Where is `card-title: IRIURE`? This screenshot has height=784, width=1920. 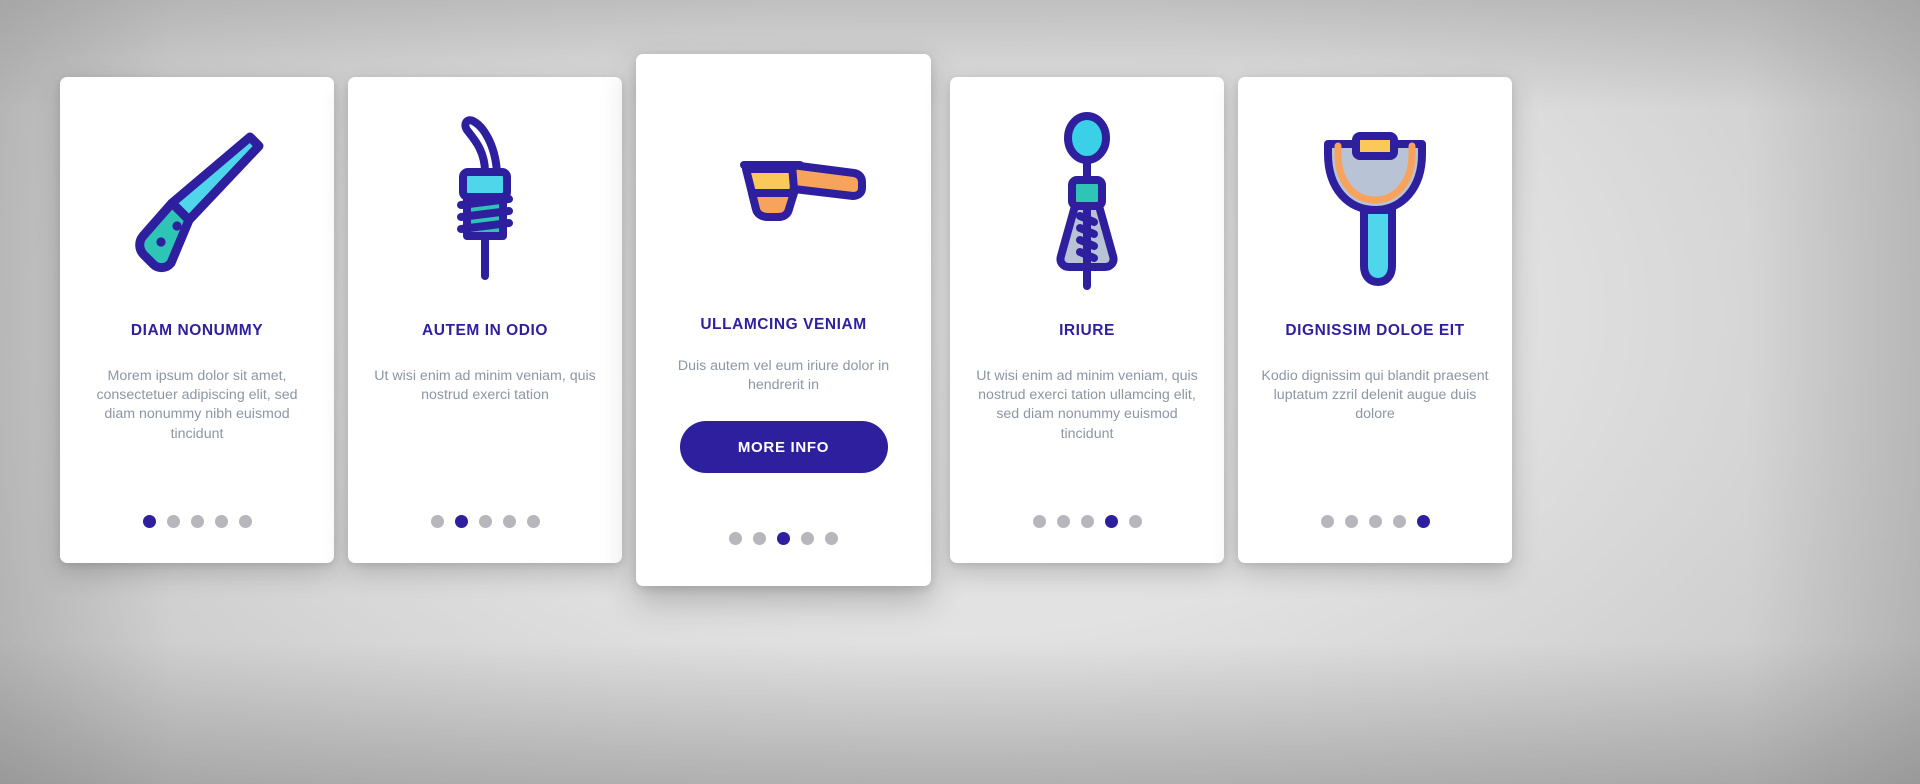 card-title: IRIURE is located at coordinates (1087, 330).